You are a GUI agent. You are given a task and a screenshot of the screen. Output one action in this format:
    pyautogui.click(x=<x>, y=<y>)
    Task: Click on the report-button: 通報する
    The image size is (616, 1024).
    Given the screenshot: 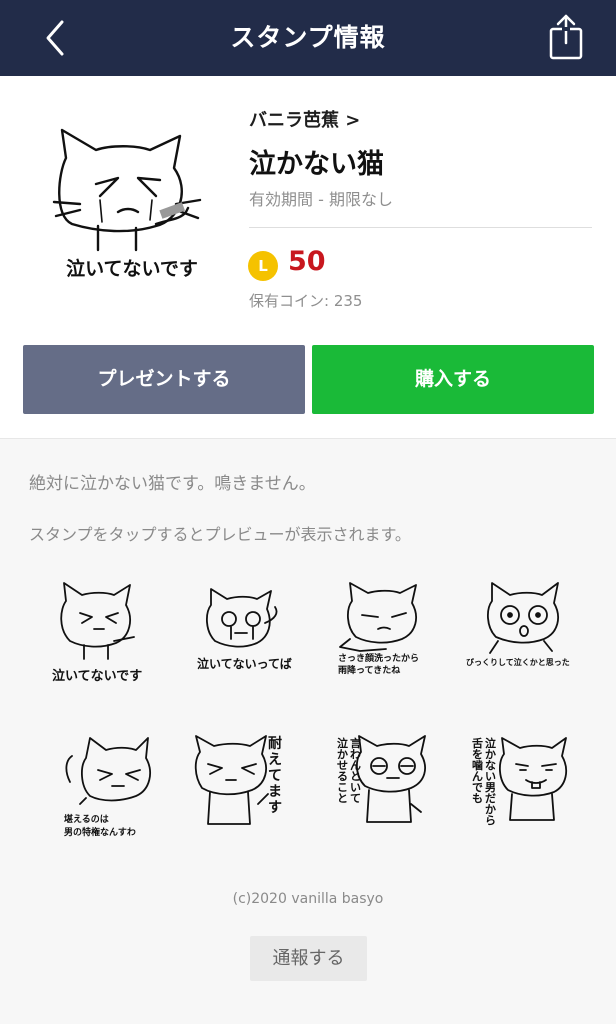 What is the action you would take?
    pyautogui.click(x=308, y=958)
    